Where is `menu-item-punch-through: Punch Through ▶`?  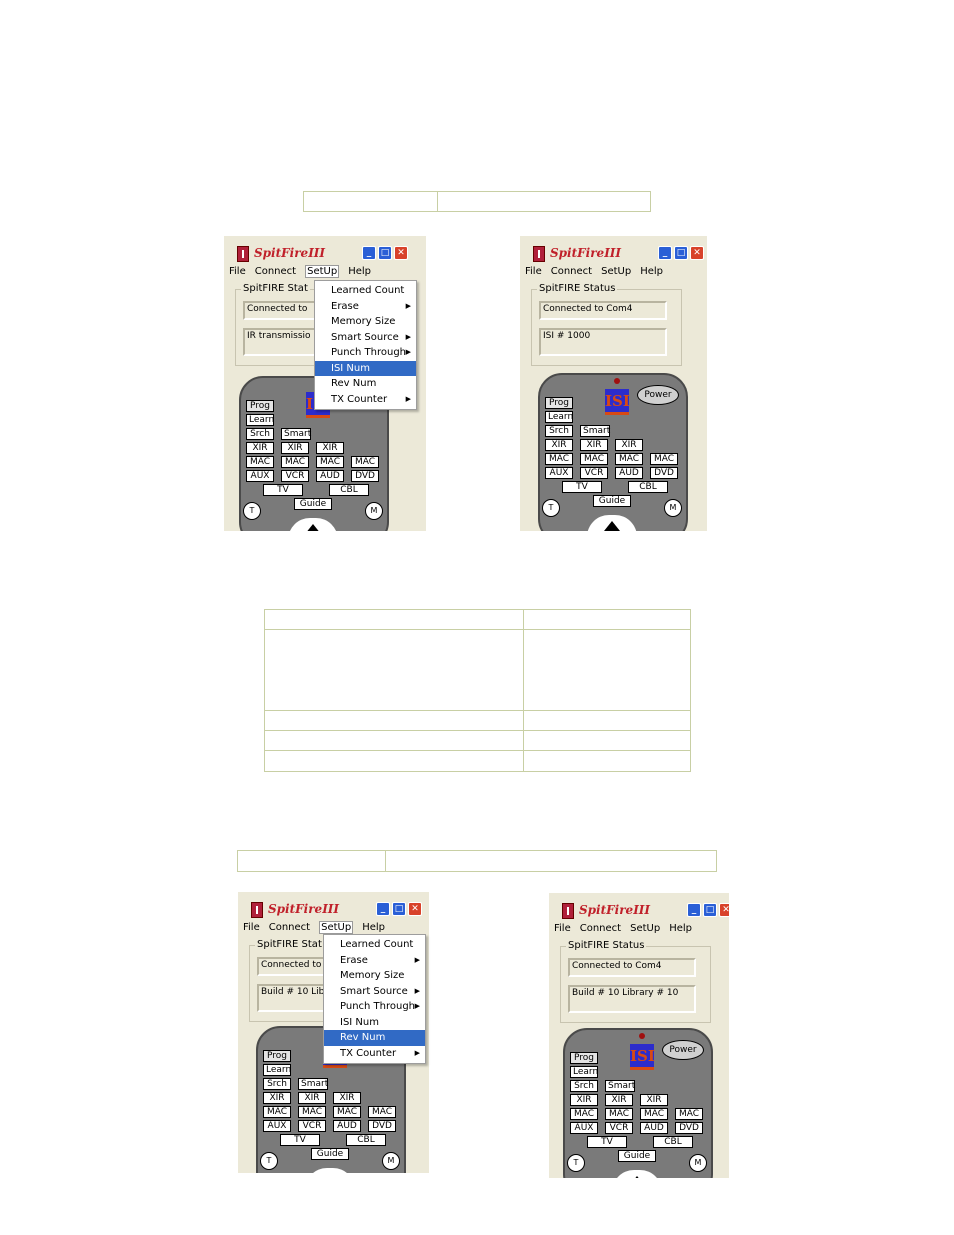
menu-item-punch-through: Punch Through ▶ is located at coordinates (374, 1007).